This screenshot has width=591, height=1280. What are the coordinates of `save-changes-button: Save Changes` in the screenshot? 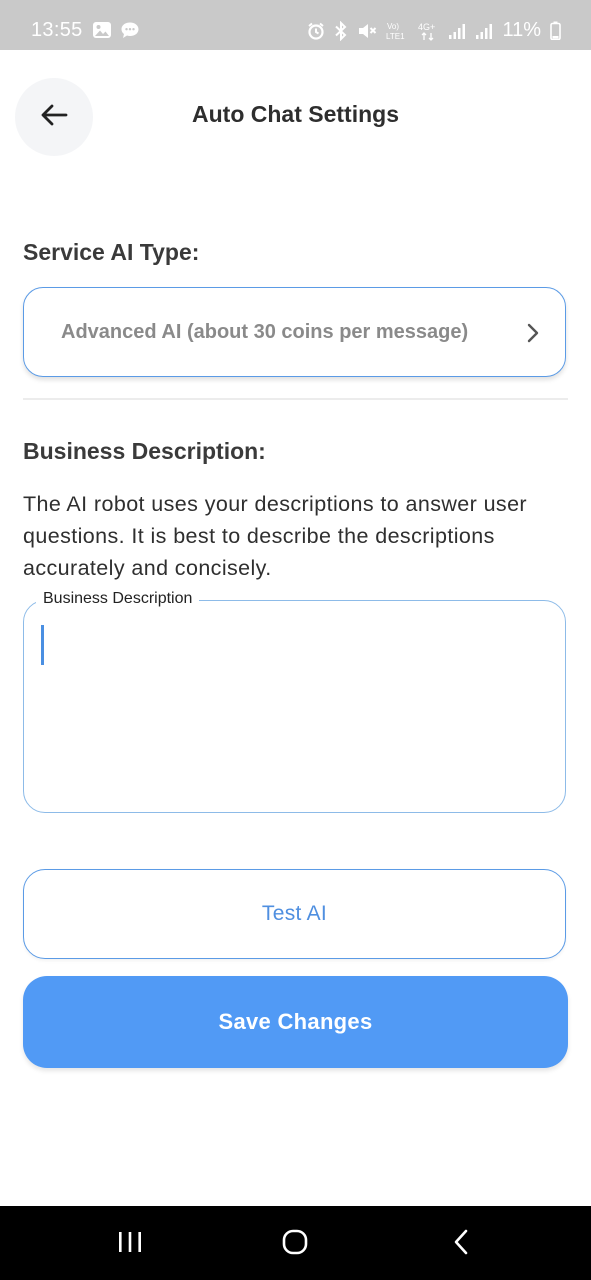 It's located at (295, 1022).